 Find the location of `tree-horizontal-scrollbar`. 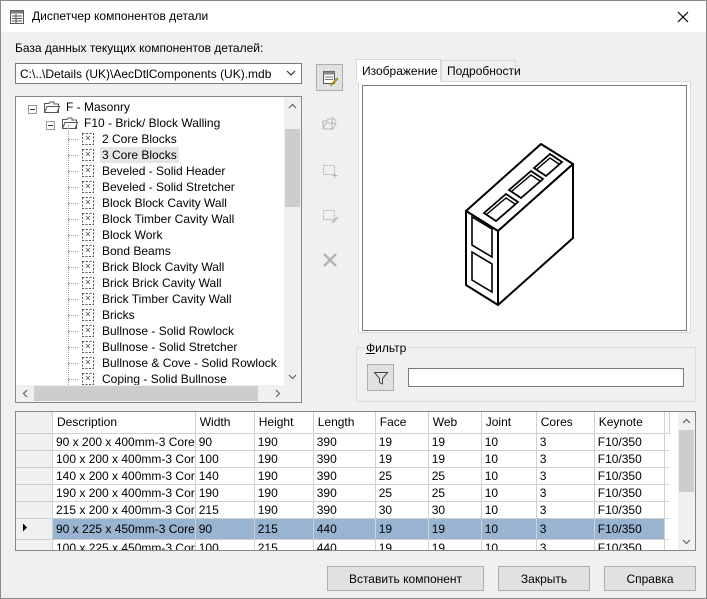

tree-horizontal-scrollbar is located at coordinates (151, 393).